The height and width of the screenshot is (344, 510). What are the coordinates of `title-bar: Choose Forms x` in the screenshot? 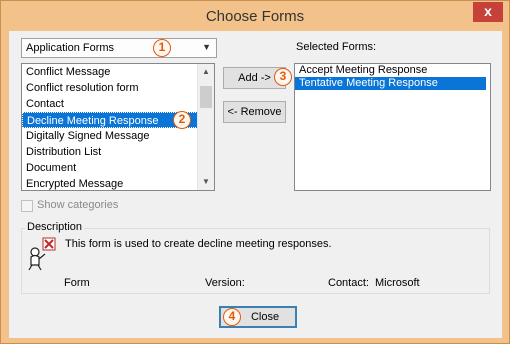 It's located at (255, 16).